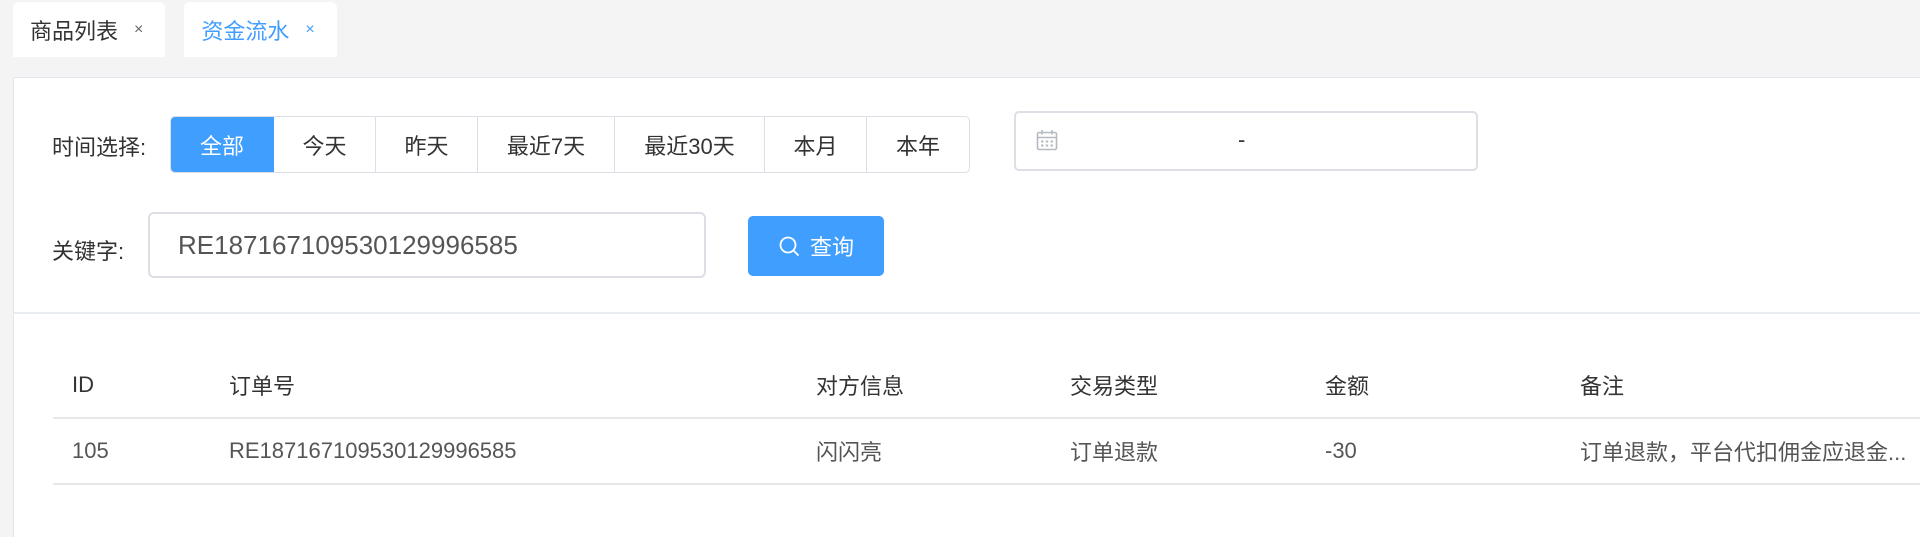 The image size is (1920, 537). Describe the element at coordinates (546, 144) in the screenshot. I see `time-option-last-7-days: 最近7天` at that location.